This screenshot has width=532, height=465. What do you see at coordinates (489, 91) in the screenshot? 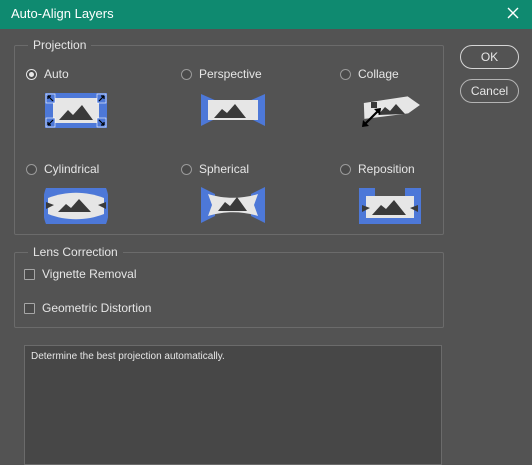
I see `cancel-button: Cancel` at bounding box center [489, 91].